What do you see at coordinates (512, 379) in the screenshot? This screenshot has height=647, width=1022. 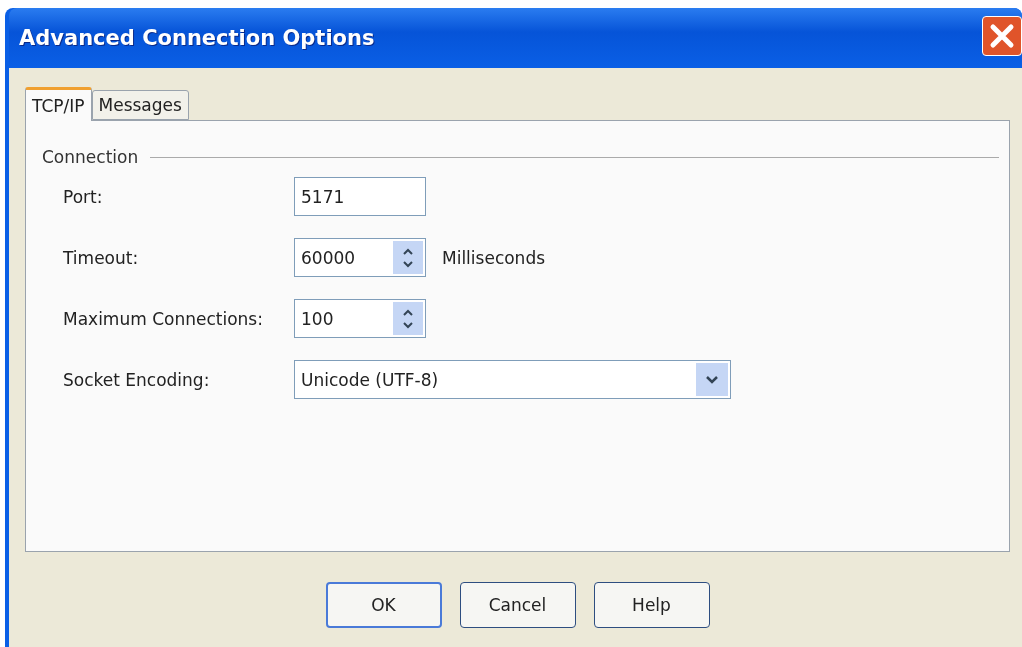 I see `encoding-dropdown: Unicode (UTF-8)` at bounding box center [512, 379].